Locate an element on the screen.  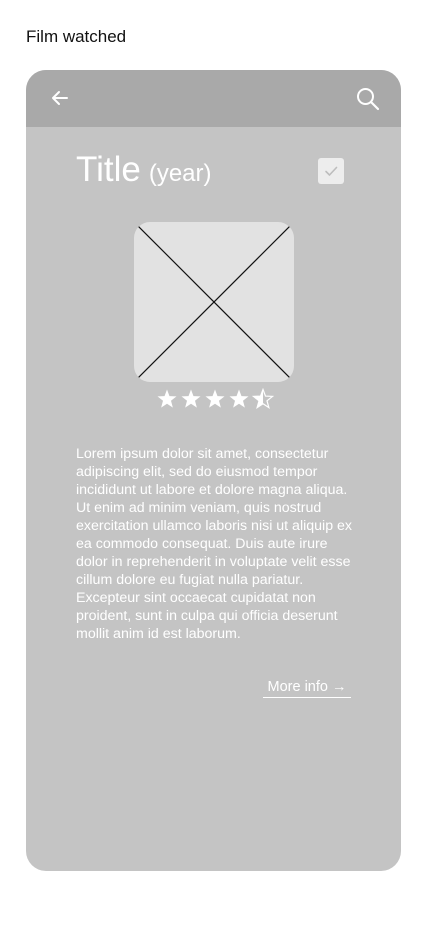
watched-checkbox is located at coordinates (331, 171).